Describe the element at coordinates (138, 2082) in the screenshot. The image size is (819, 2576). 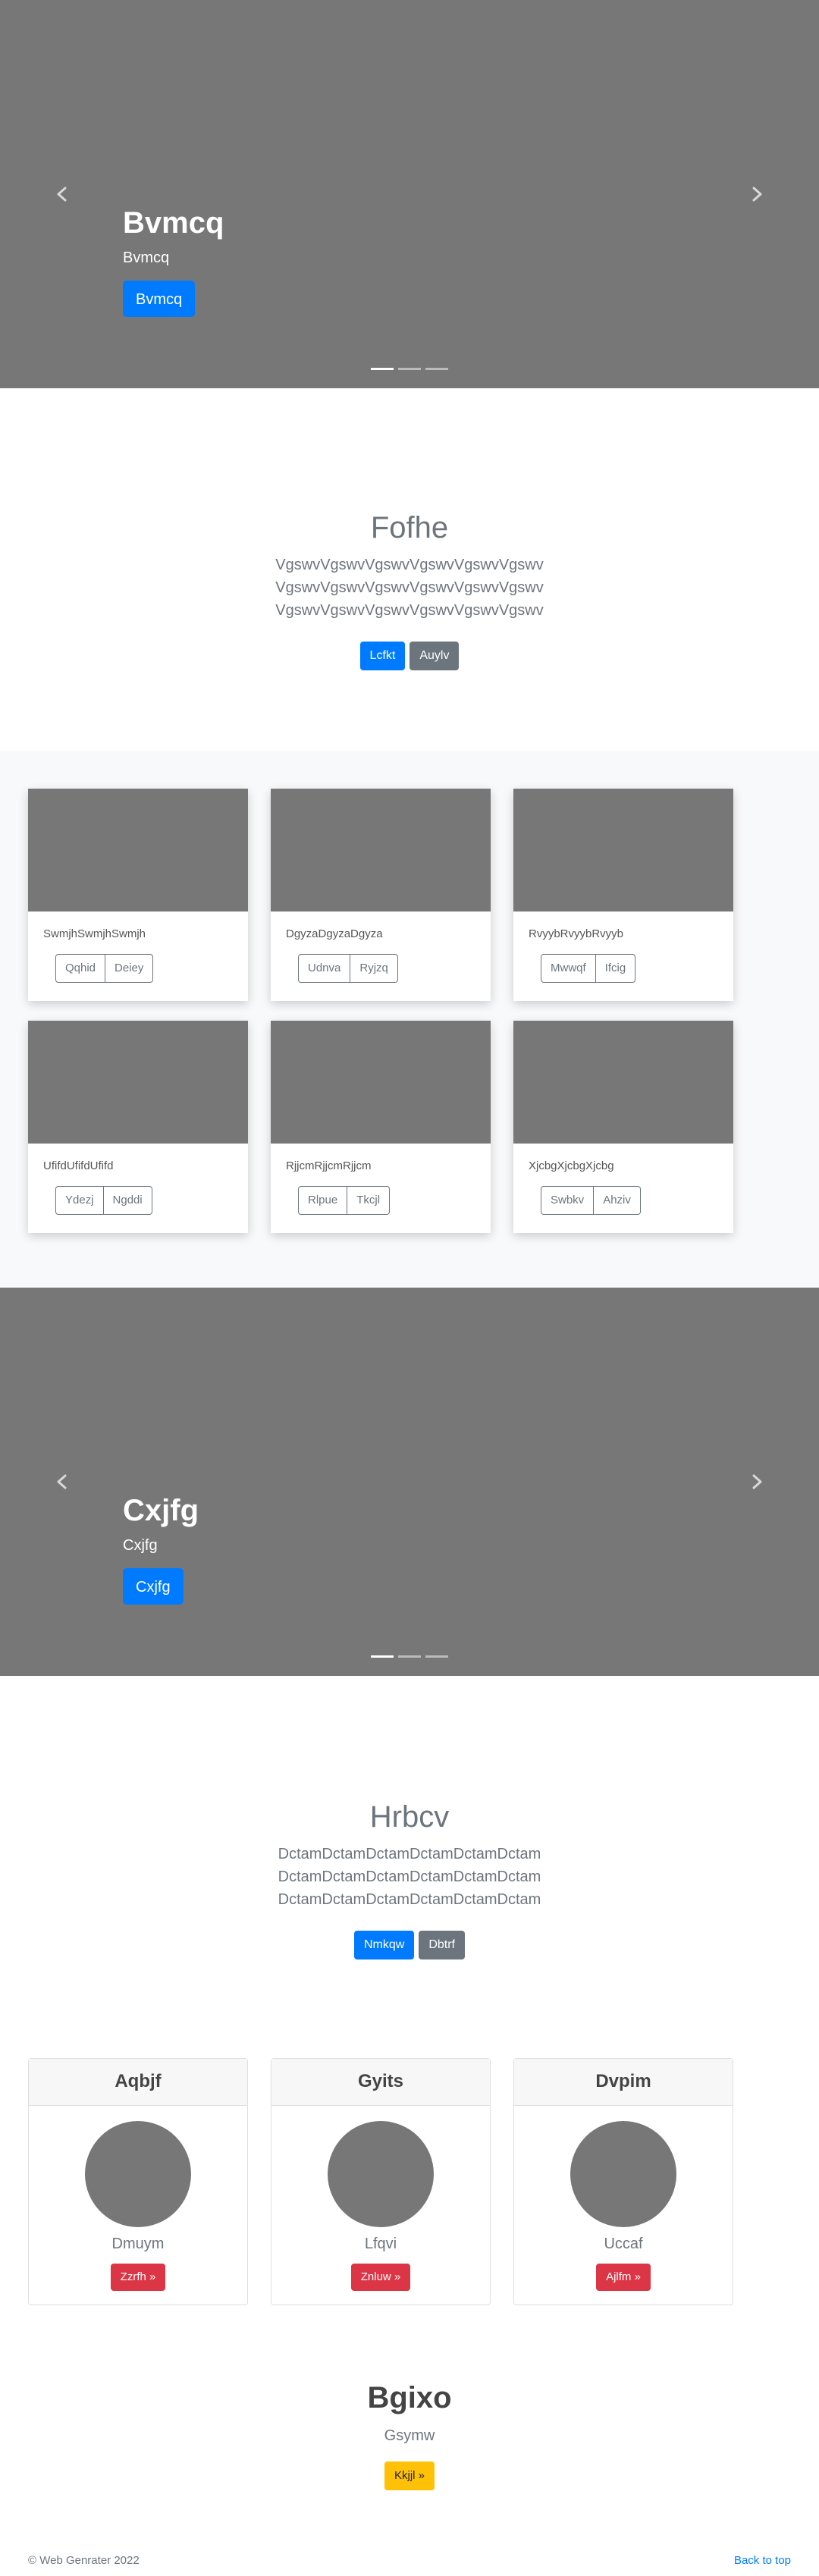
I see `profile-card-header: Aqbjf` at that location.